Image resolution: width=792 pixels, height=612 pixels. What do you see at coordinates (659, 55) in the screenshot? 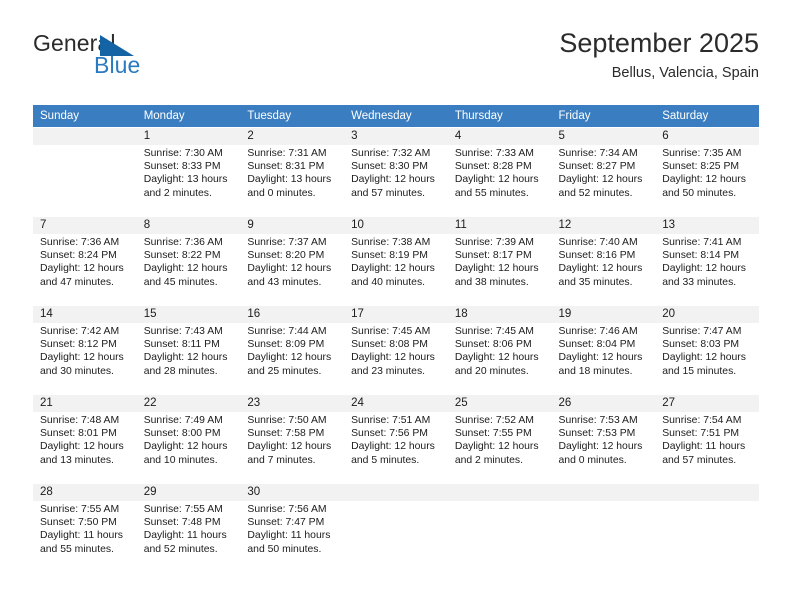
I see `title-block: September 2025 Bellus, Valencia, Spain` at bounding box center [659, 55].